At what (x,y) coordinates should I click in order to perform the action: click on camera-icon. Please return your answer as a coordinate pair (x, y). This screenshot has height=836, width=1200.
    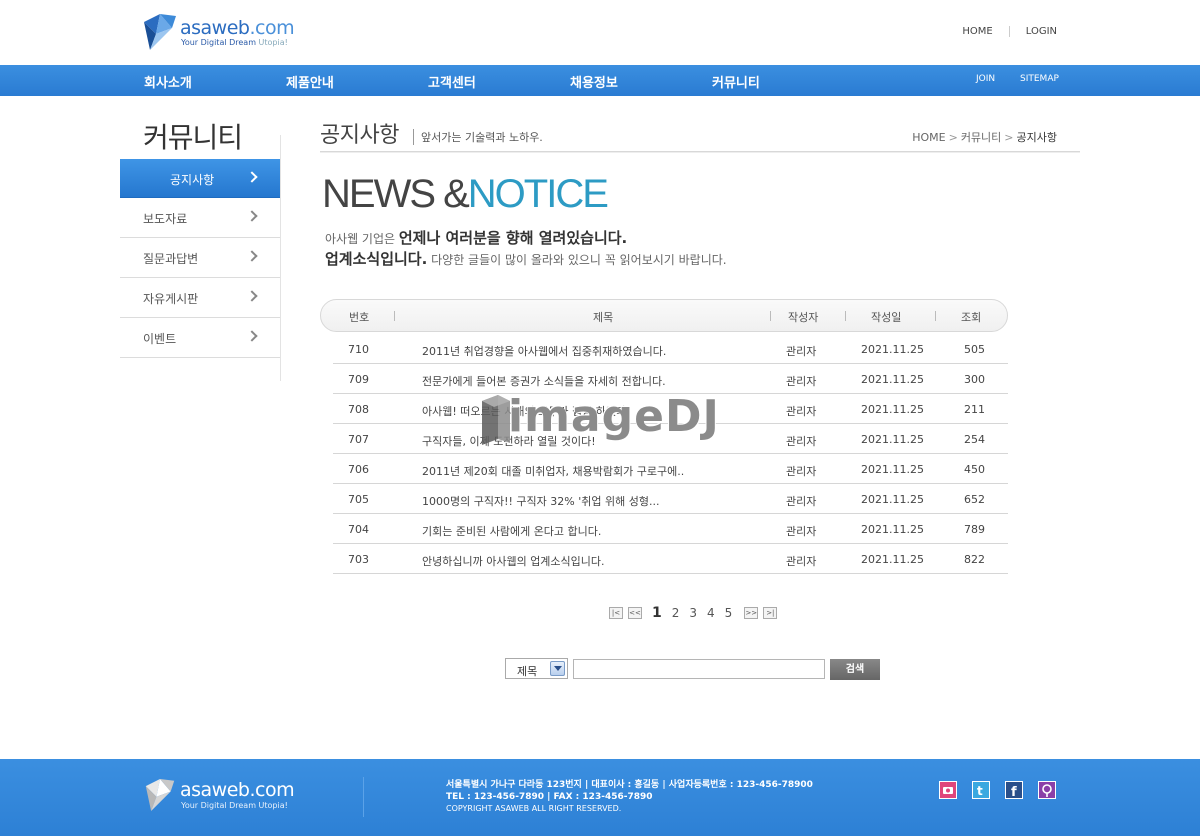
    Looking at the image, I should click on (948, 790).